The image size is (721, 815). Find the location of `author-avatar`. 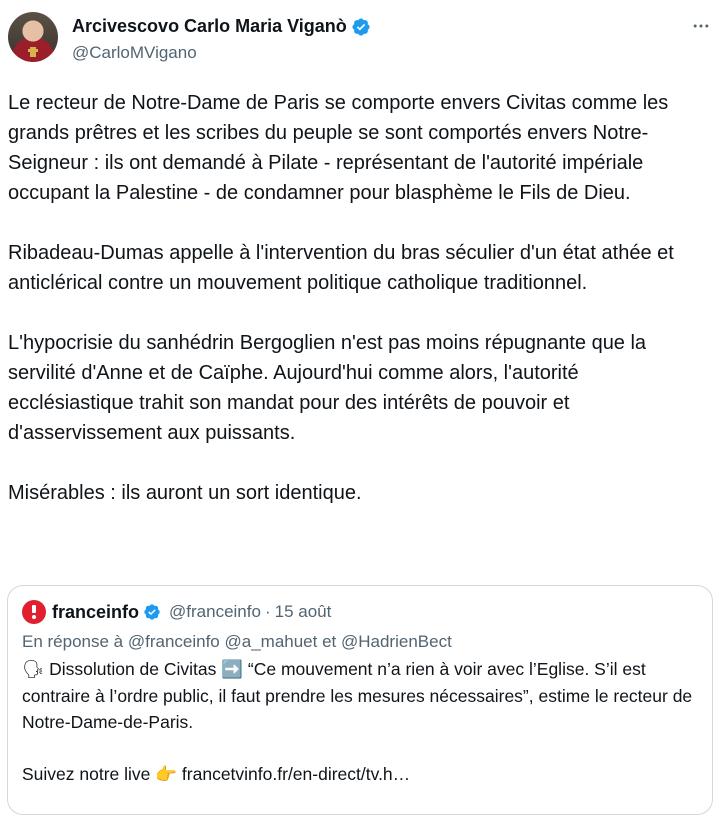

author-avatar is located at coordinates (33, 37).